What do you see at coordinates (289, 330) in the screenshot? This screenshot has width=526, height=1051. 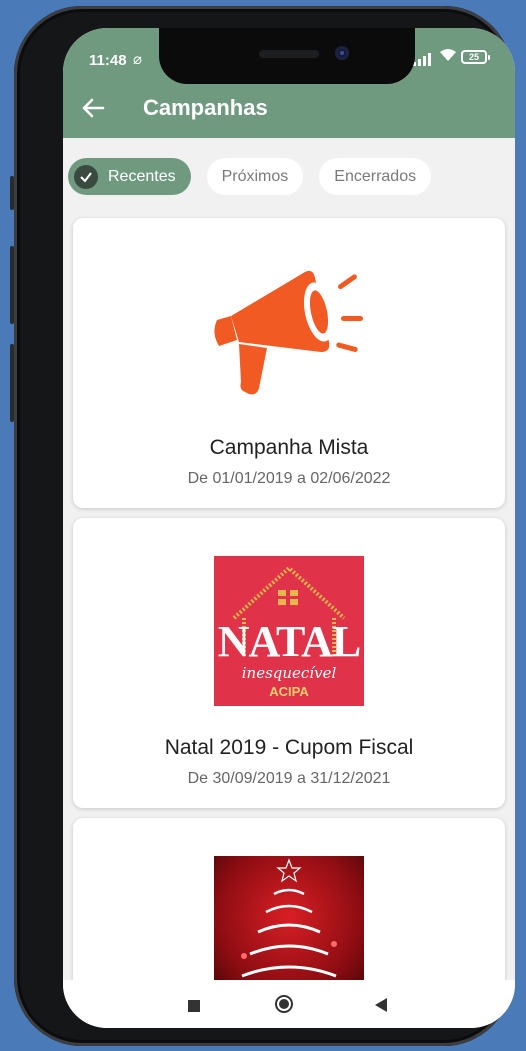 I see `megaphone-icon` at bounding box center [289, 330].